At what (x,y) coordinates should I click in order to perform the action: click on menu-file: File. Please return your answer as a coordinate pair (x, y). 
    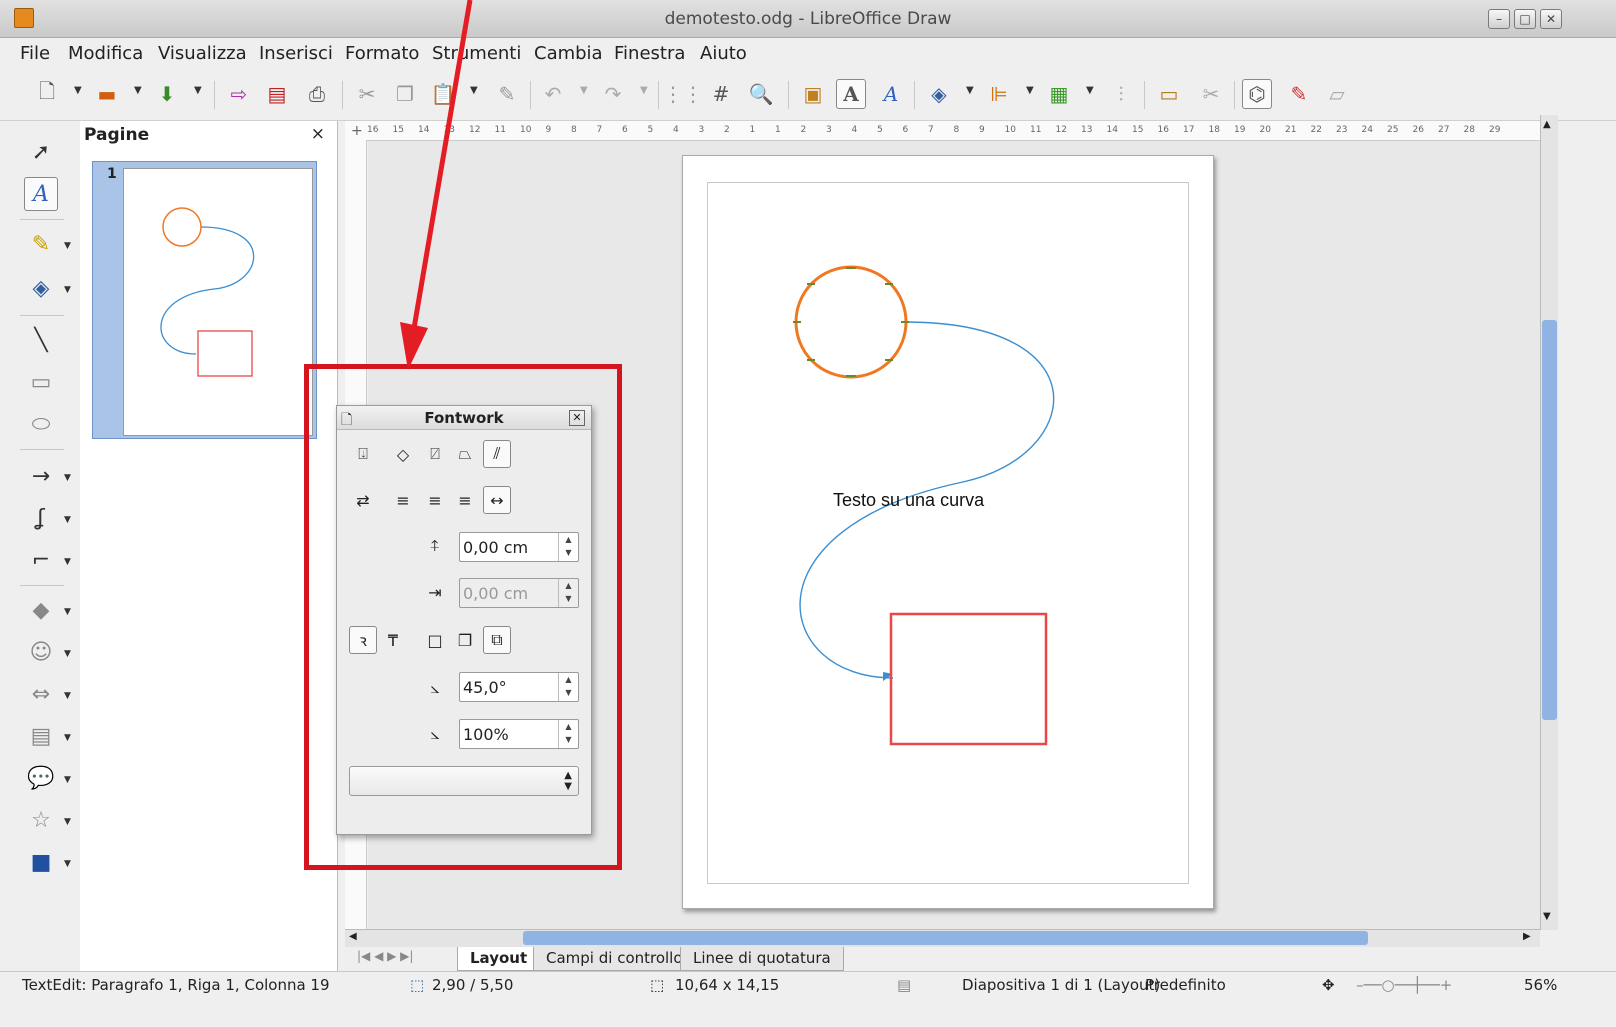
    Looking at the image, I should click on (35, 53).